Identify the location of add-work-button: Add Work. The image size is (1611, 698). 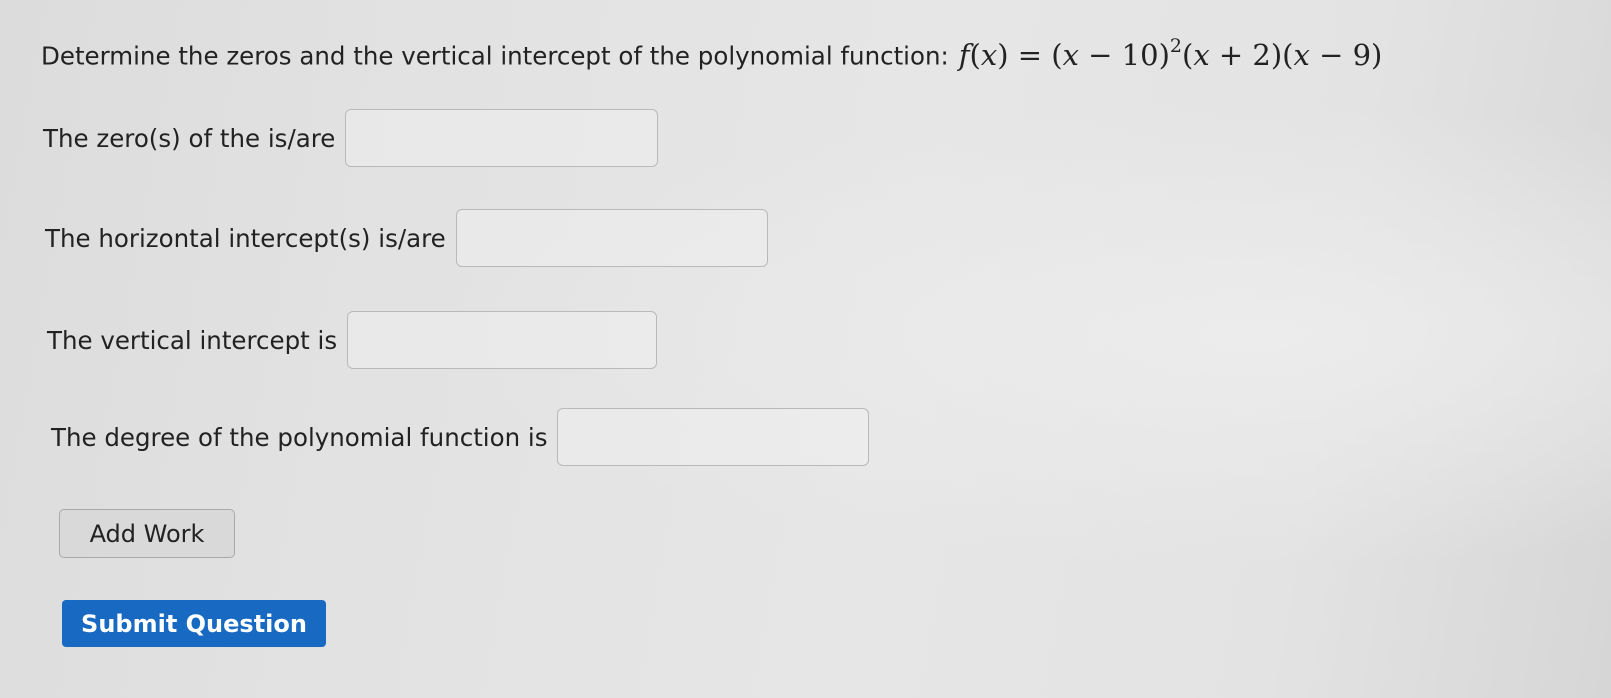
(147, 533).